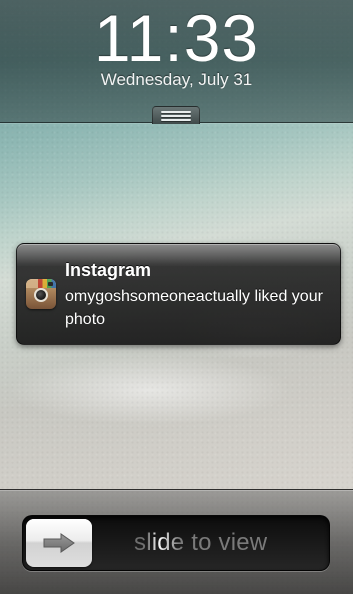 The image size is (353, 594). Describe the element at coordinates (176, 38) in the screenshot. I see `clock-time: 11:33` at that location.